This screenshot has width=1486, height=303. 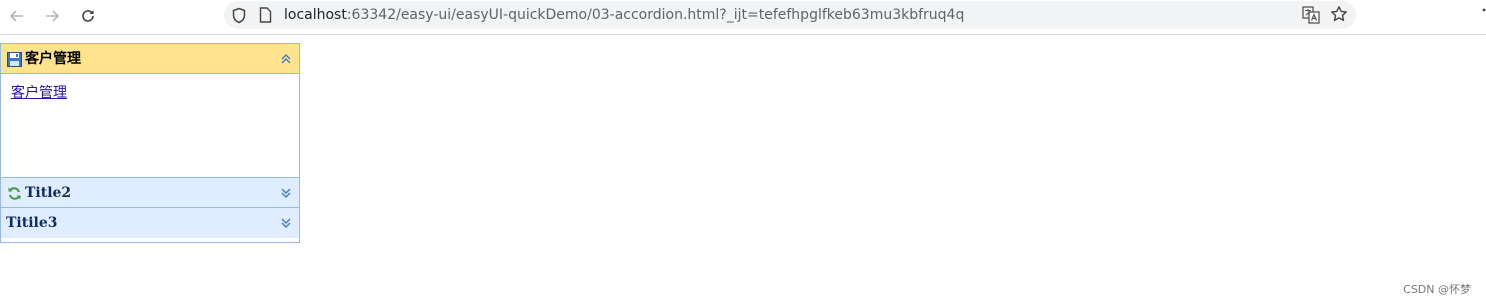 What do you see at coordinates (239, 15) in the screenshot?
I see `shield-icon` at bounding box center [239, 15].